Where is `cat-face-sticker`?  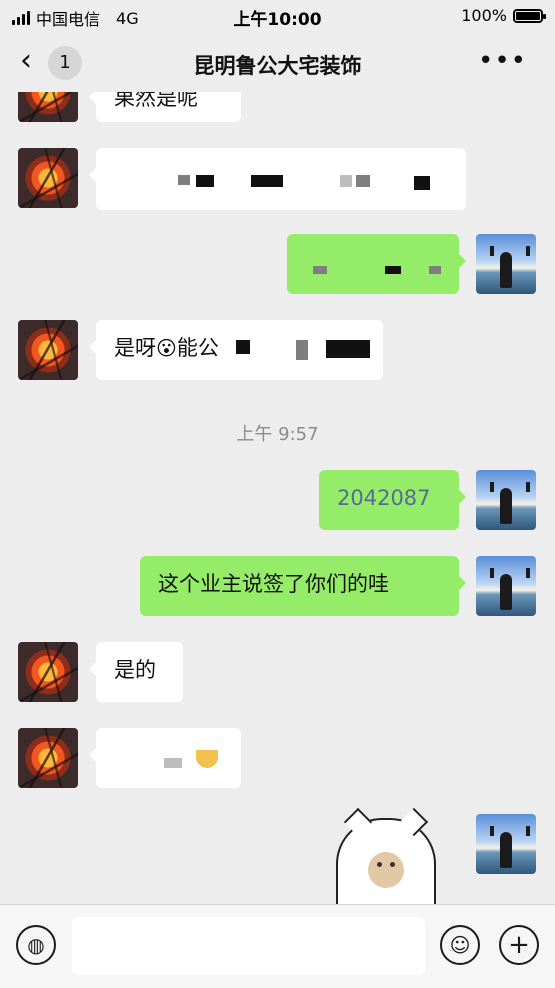 cat-face-sticker is located at coordinates (386, 861).